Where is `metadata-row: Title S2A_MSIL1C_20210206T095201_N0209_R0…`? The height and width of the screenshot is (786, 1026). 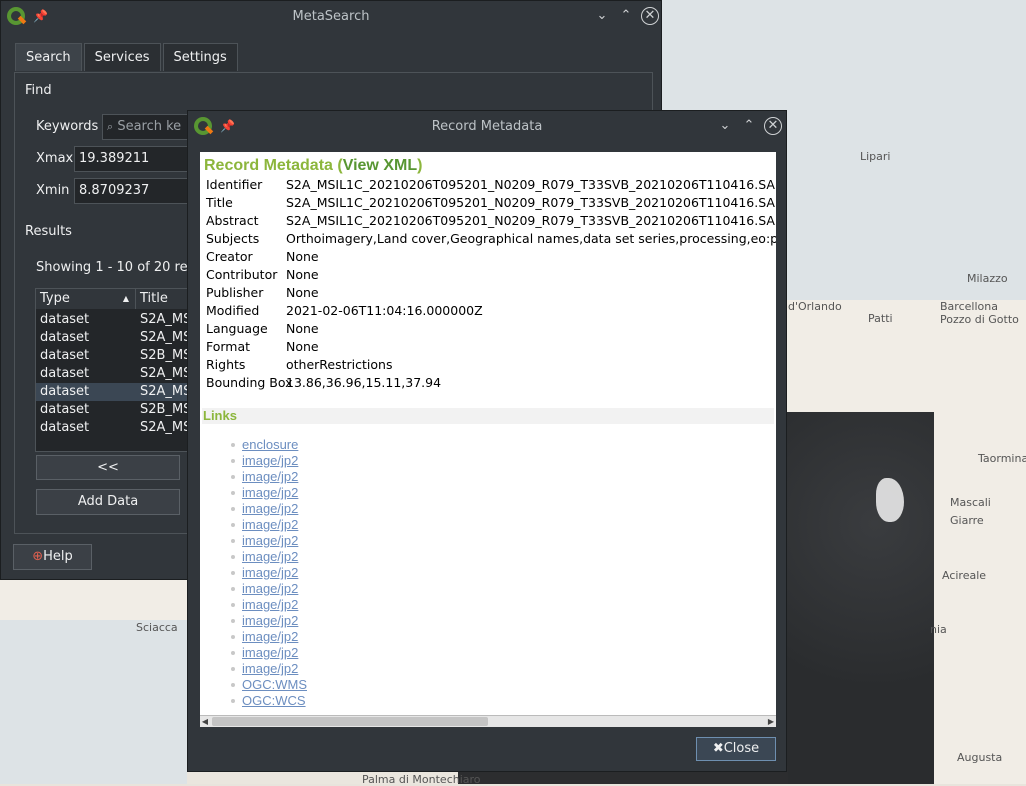 metadata-row: Title S2A_MSIL1C_20210206T095201_N0209_R0… is located at coordinates (489, 203).